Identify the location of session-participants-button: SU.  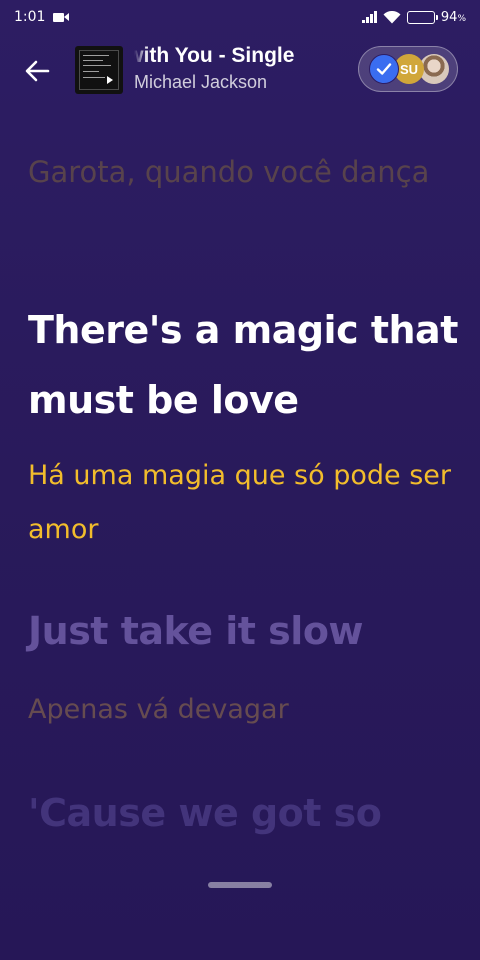
(408, 69).